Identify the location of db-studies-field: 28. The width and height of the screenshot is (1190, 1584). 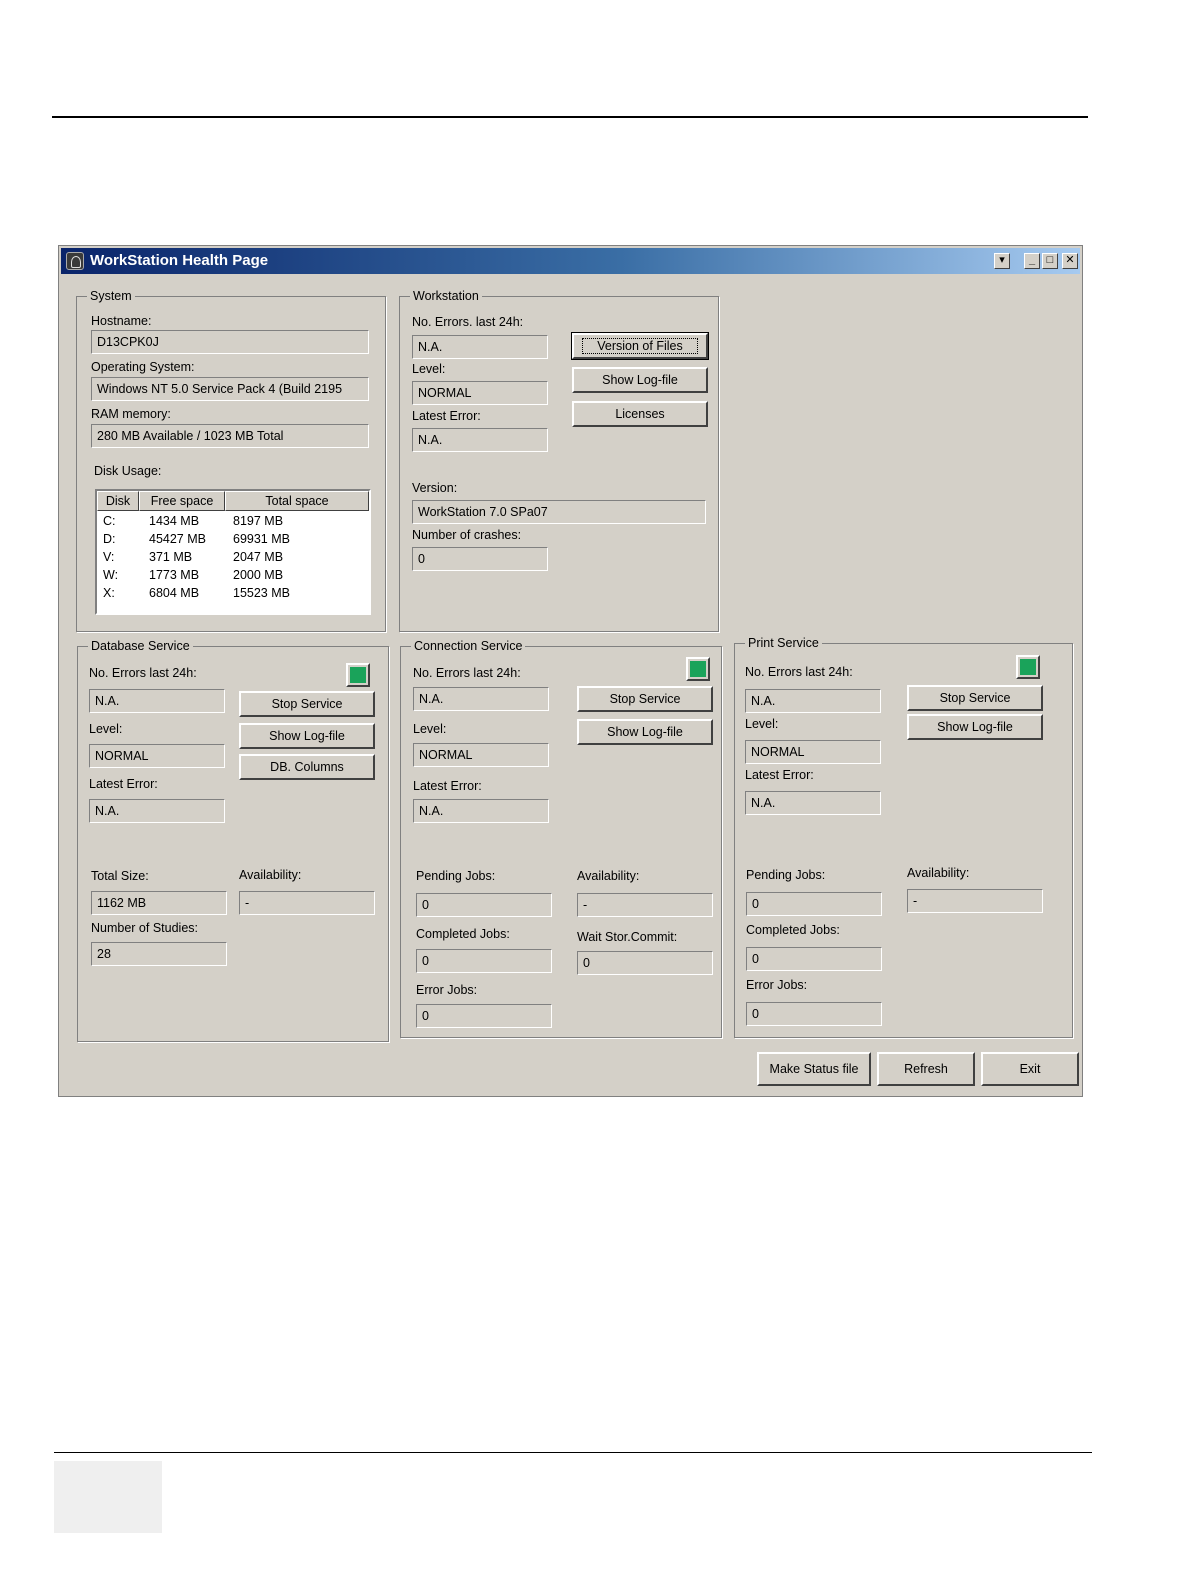
(159, 954).